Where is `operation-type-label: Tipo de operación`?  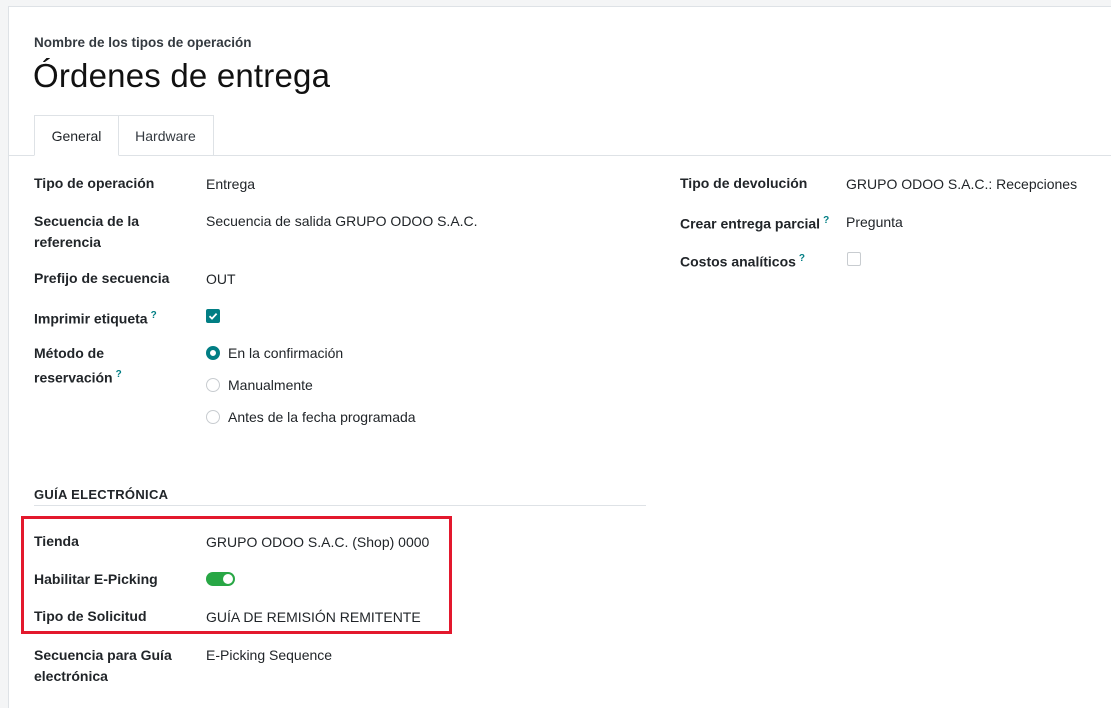 operation-type-label: Tipo de operación is located at coordinates (94, 183).